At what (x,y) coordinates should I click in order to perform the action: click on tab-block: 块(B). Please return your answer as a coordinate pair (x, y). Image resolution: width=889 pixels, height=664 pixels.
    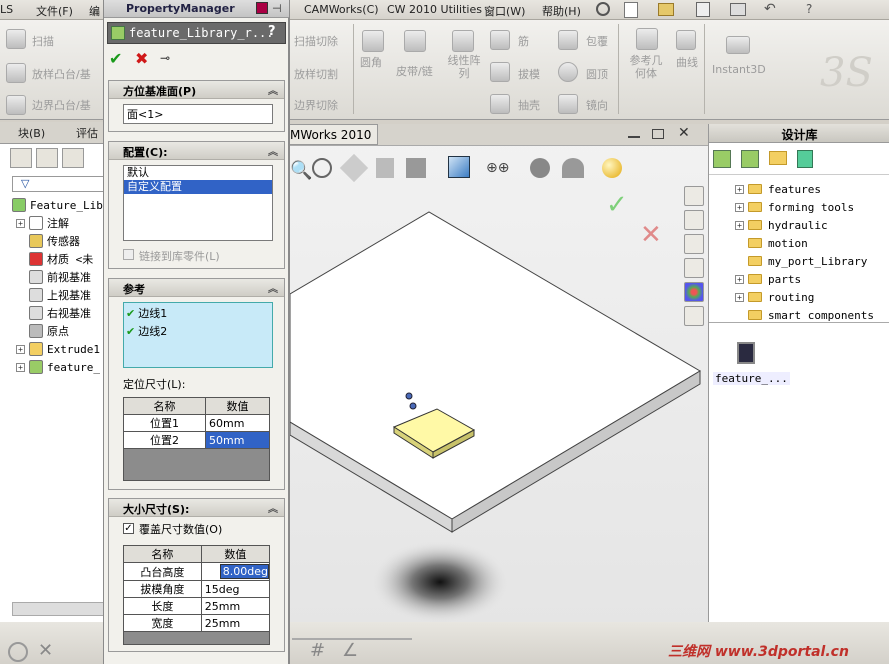
    Looking at the image, I should click on (31, 133).